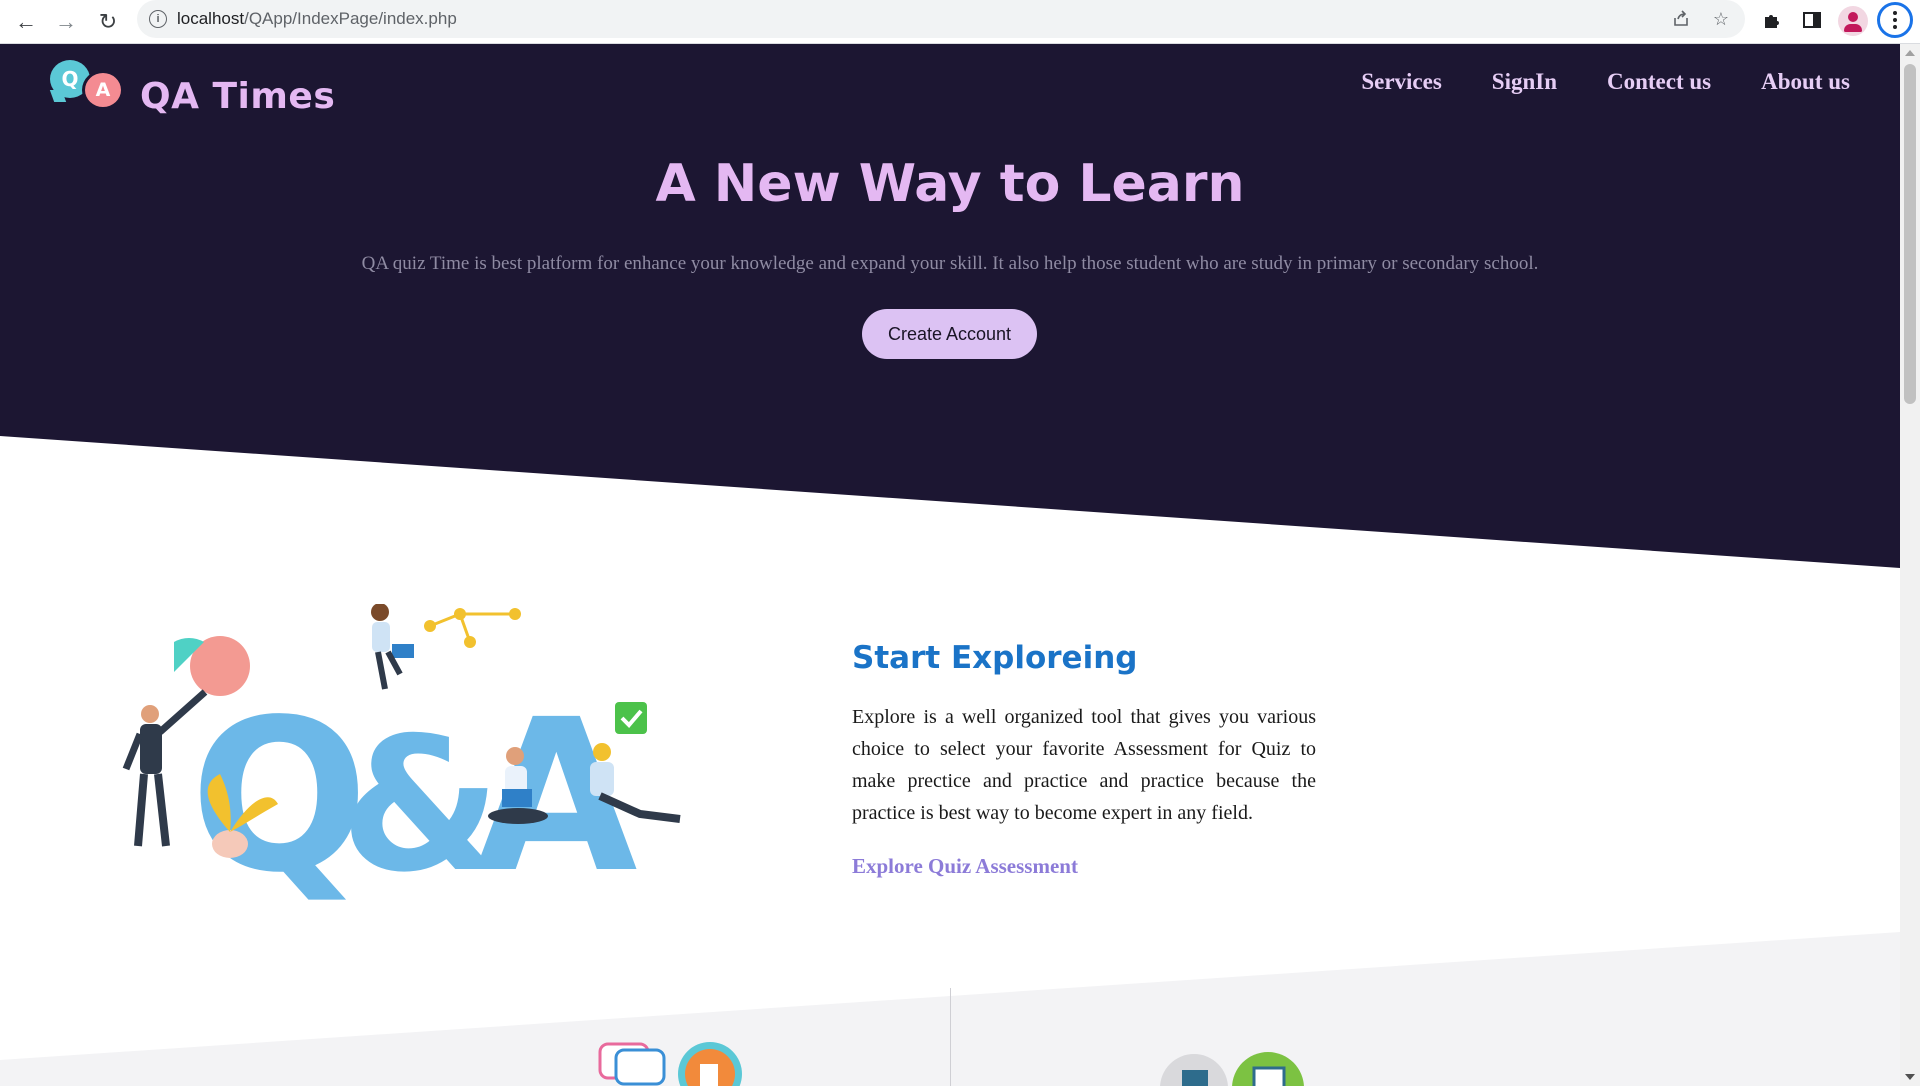 Image resolution: width=1920 pixels, height=1086 pixels. Describe the element at coordinates (401, 761) in the screenshot. I see `qa-illustration: Q & A` at that location.